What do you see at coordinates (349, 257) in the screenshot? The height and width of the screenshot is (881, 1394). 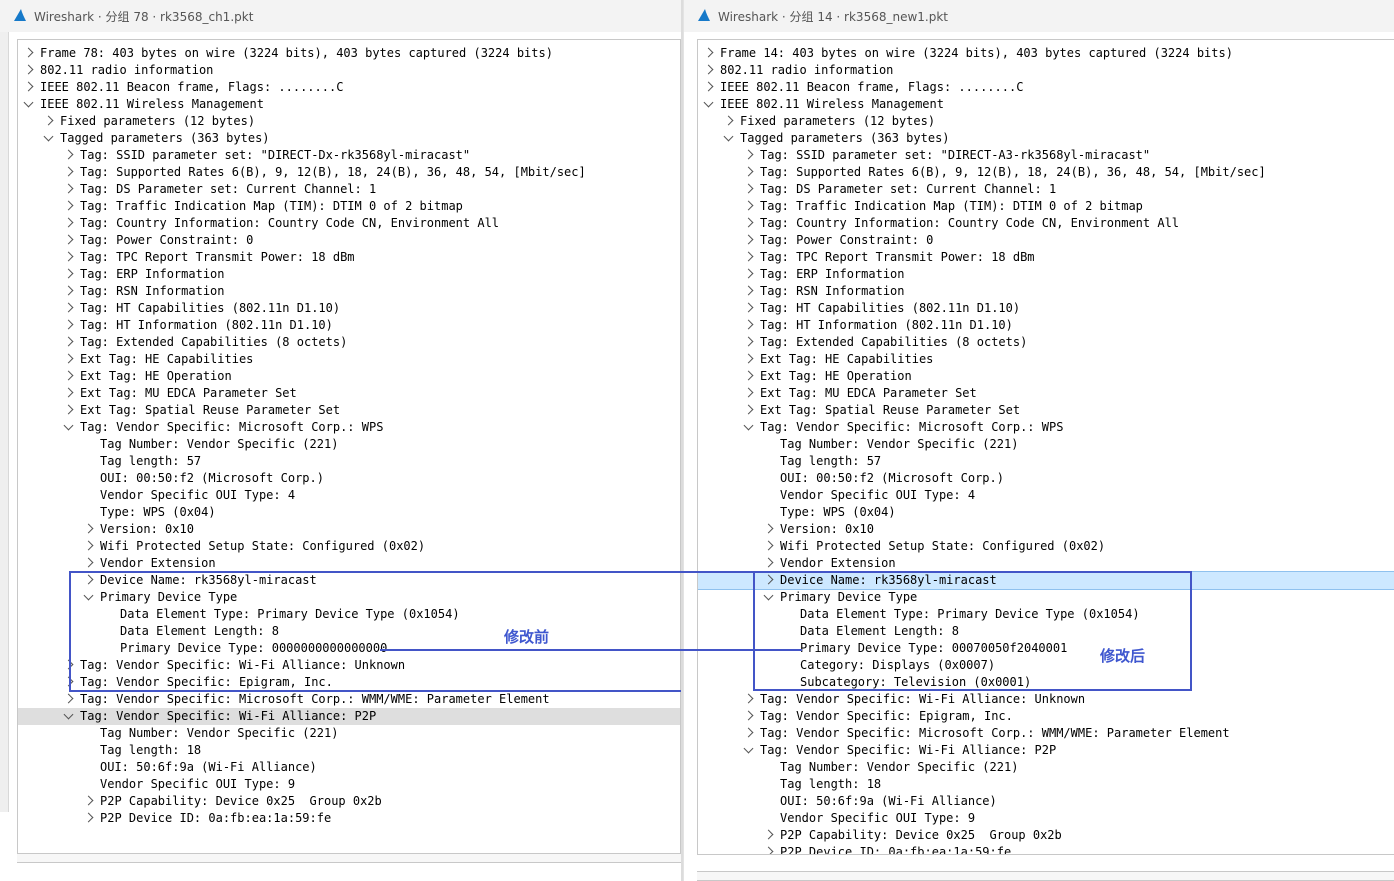 I see `tree-row: Tag: TPC Report Transmit Power: 18 dBm` at bounding box center [349, 257].